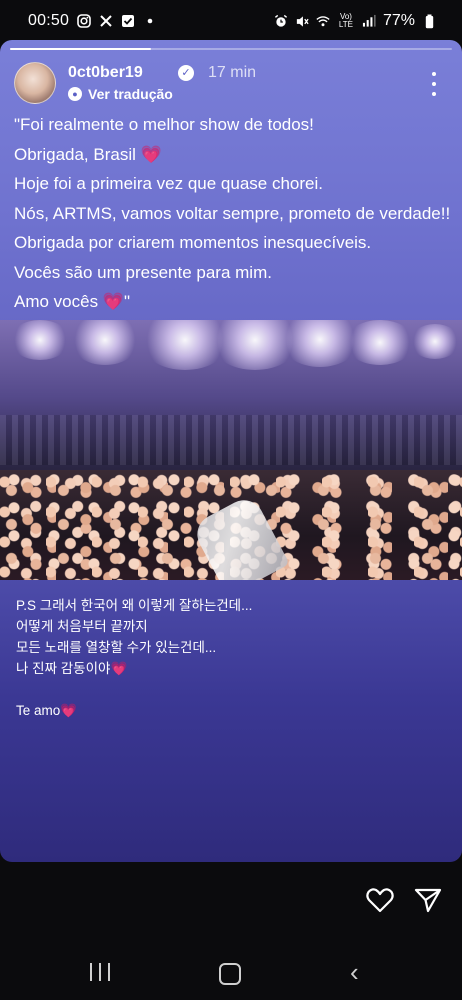  Describe the element at coordinates (75, 94) in the screenshot. I see `translate-icon: ●` at that location.